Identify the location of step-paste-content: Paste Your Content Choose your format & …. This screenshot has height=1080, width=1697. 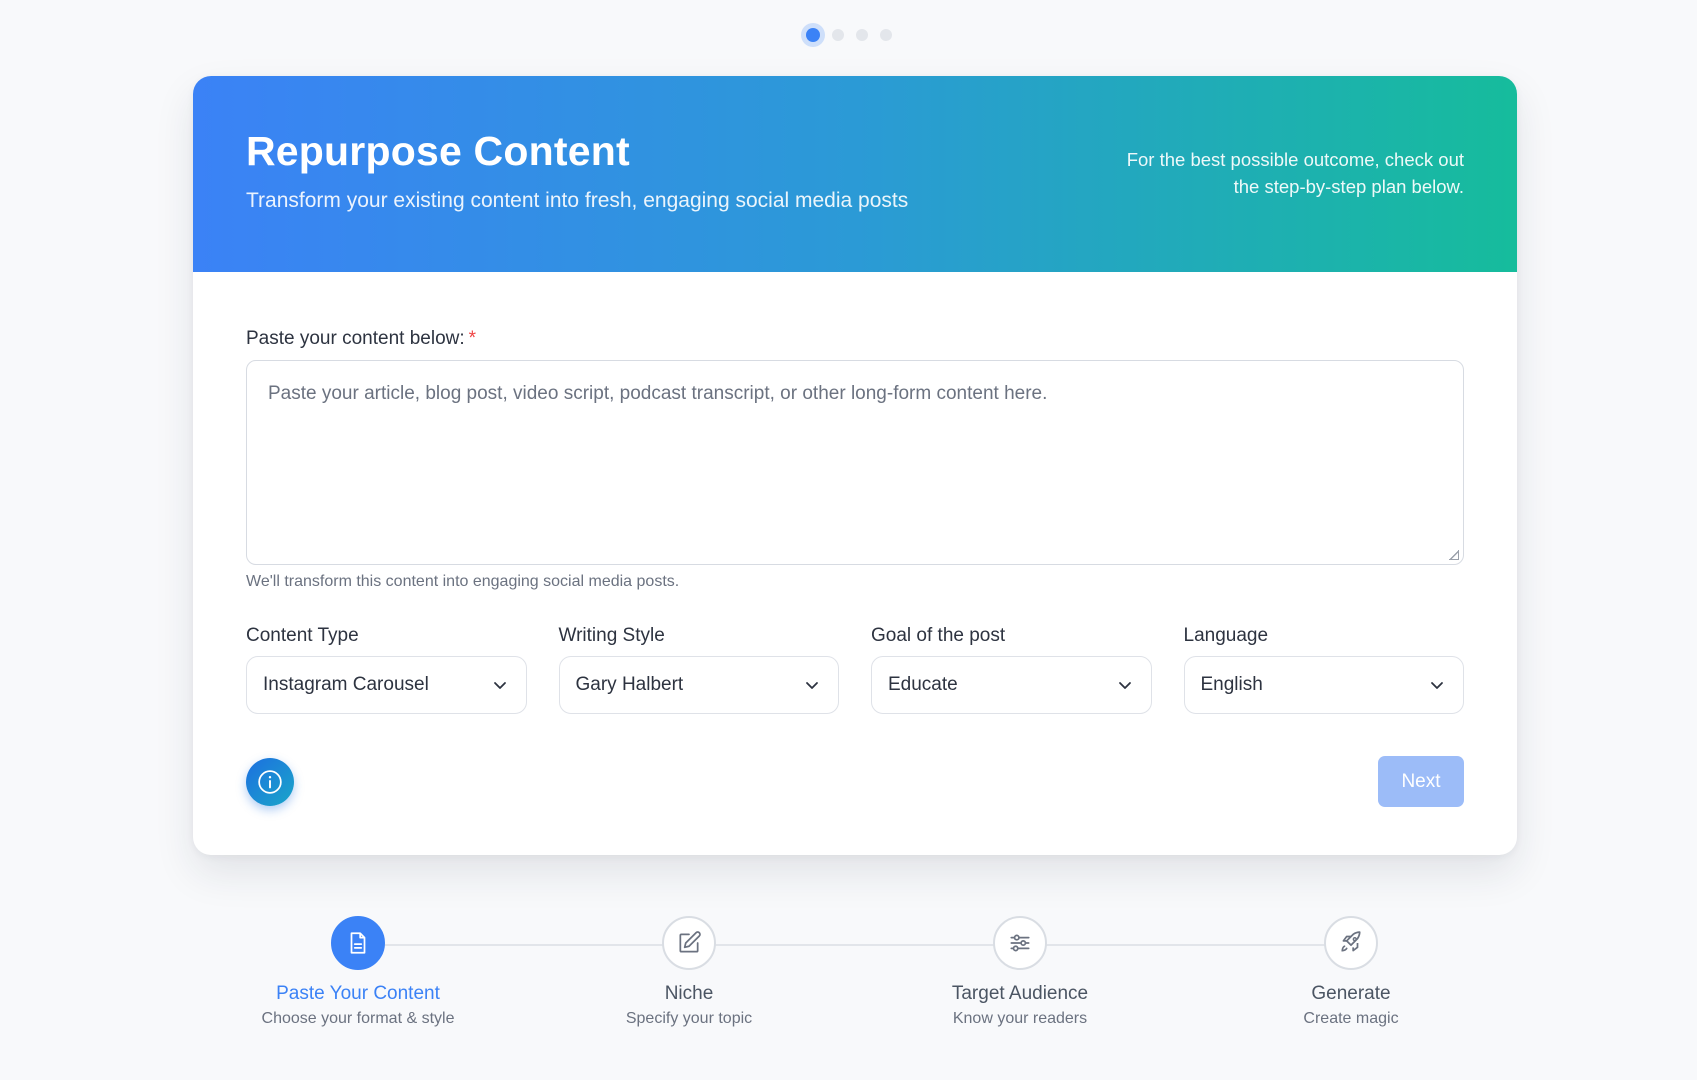
(358, 972).